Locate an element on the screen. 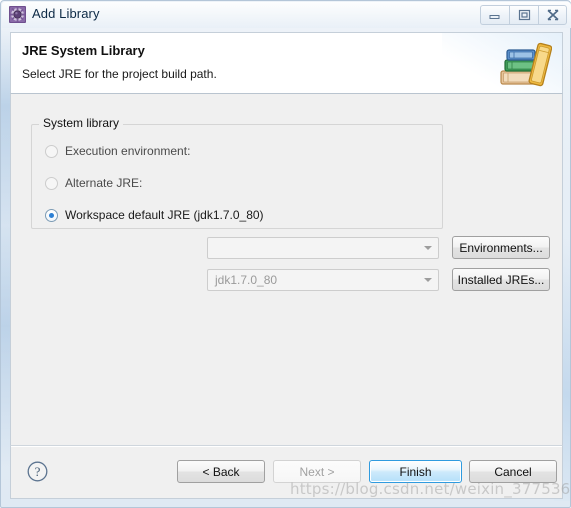  radio-alternate-jre is located at coordinates (51, 183).